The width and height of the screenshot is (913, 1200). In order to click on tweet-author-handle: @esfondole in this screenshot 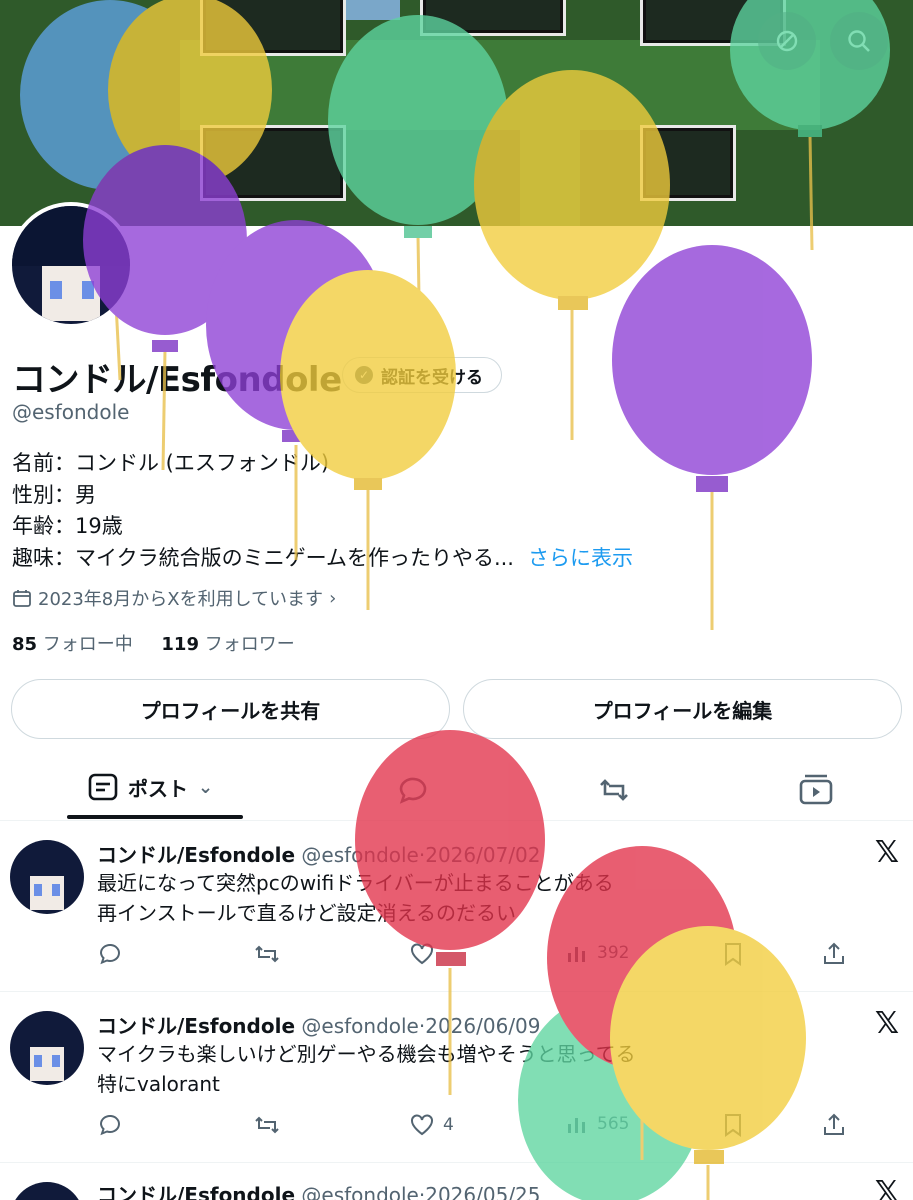, I will do `click(360, 1191)`.